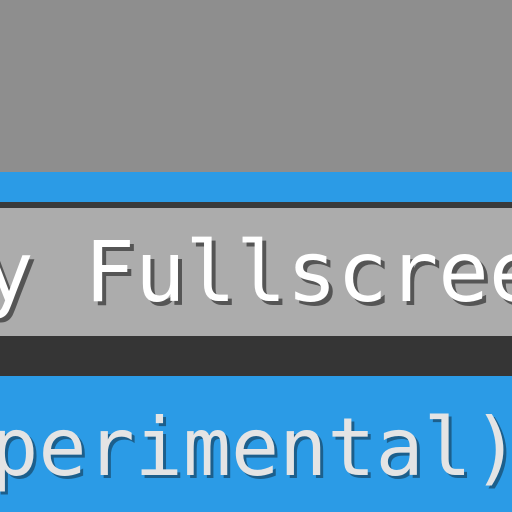 This screenshot has width=512, height=512. Describe the element at coordinates (256, 356) in the screenshot. I see `button-shadow-band` at that location.